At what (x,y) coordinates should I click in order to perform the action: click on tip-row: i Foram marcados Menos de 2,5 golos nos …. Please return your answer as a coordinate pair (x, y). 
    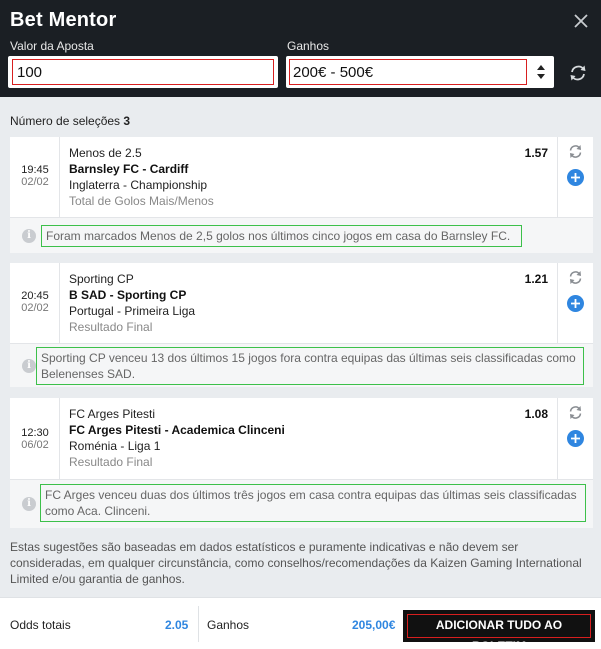
    Looking at the image, I should click on (301, 235).